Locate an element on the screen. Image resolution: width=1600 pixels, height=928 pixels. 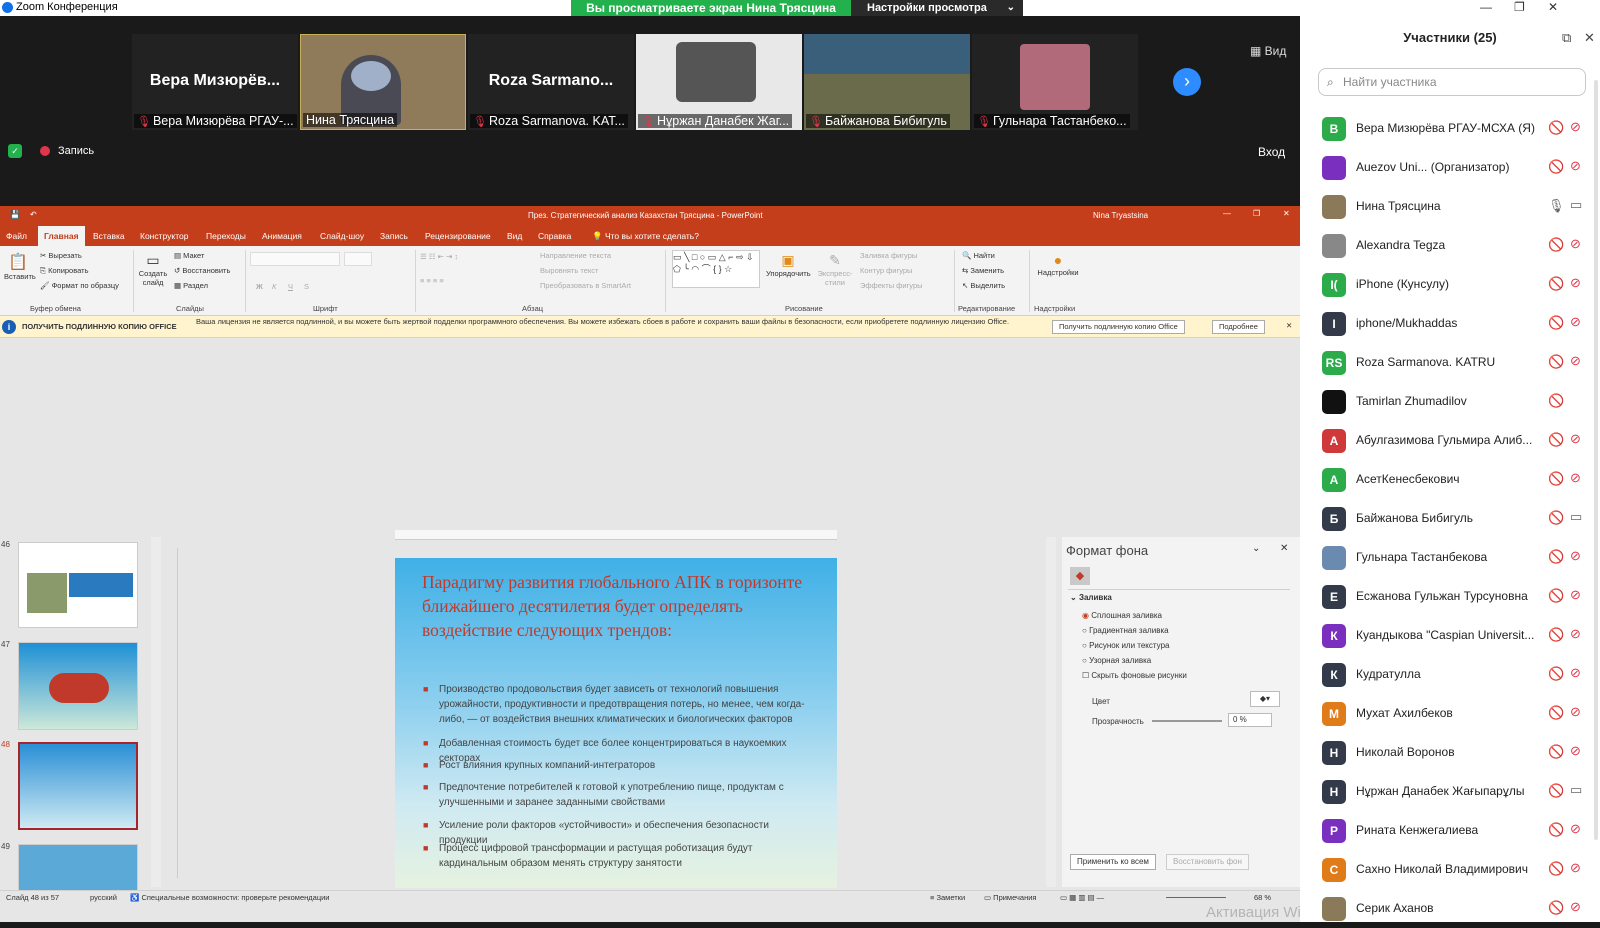
quick-styles-button: ✎ Экспресс-стили is located at coordinates (835, 269).